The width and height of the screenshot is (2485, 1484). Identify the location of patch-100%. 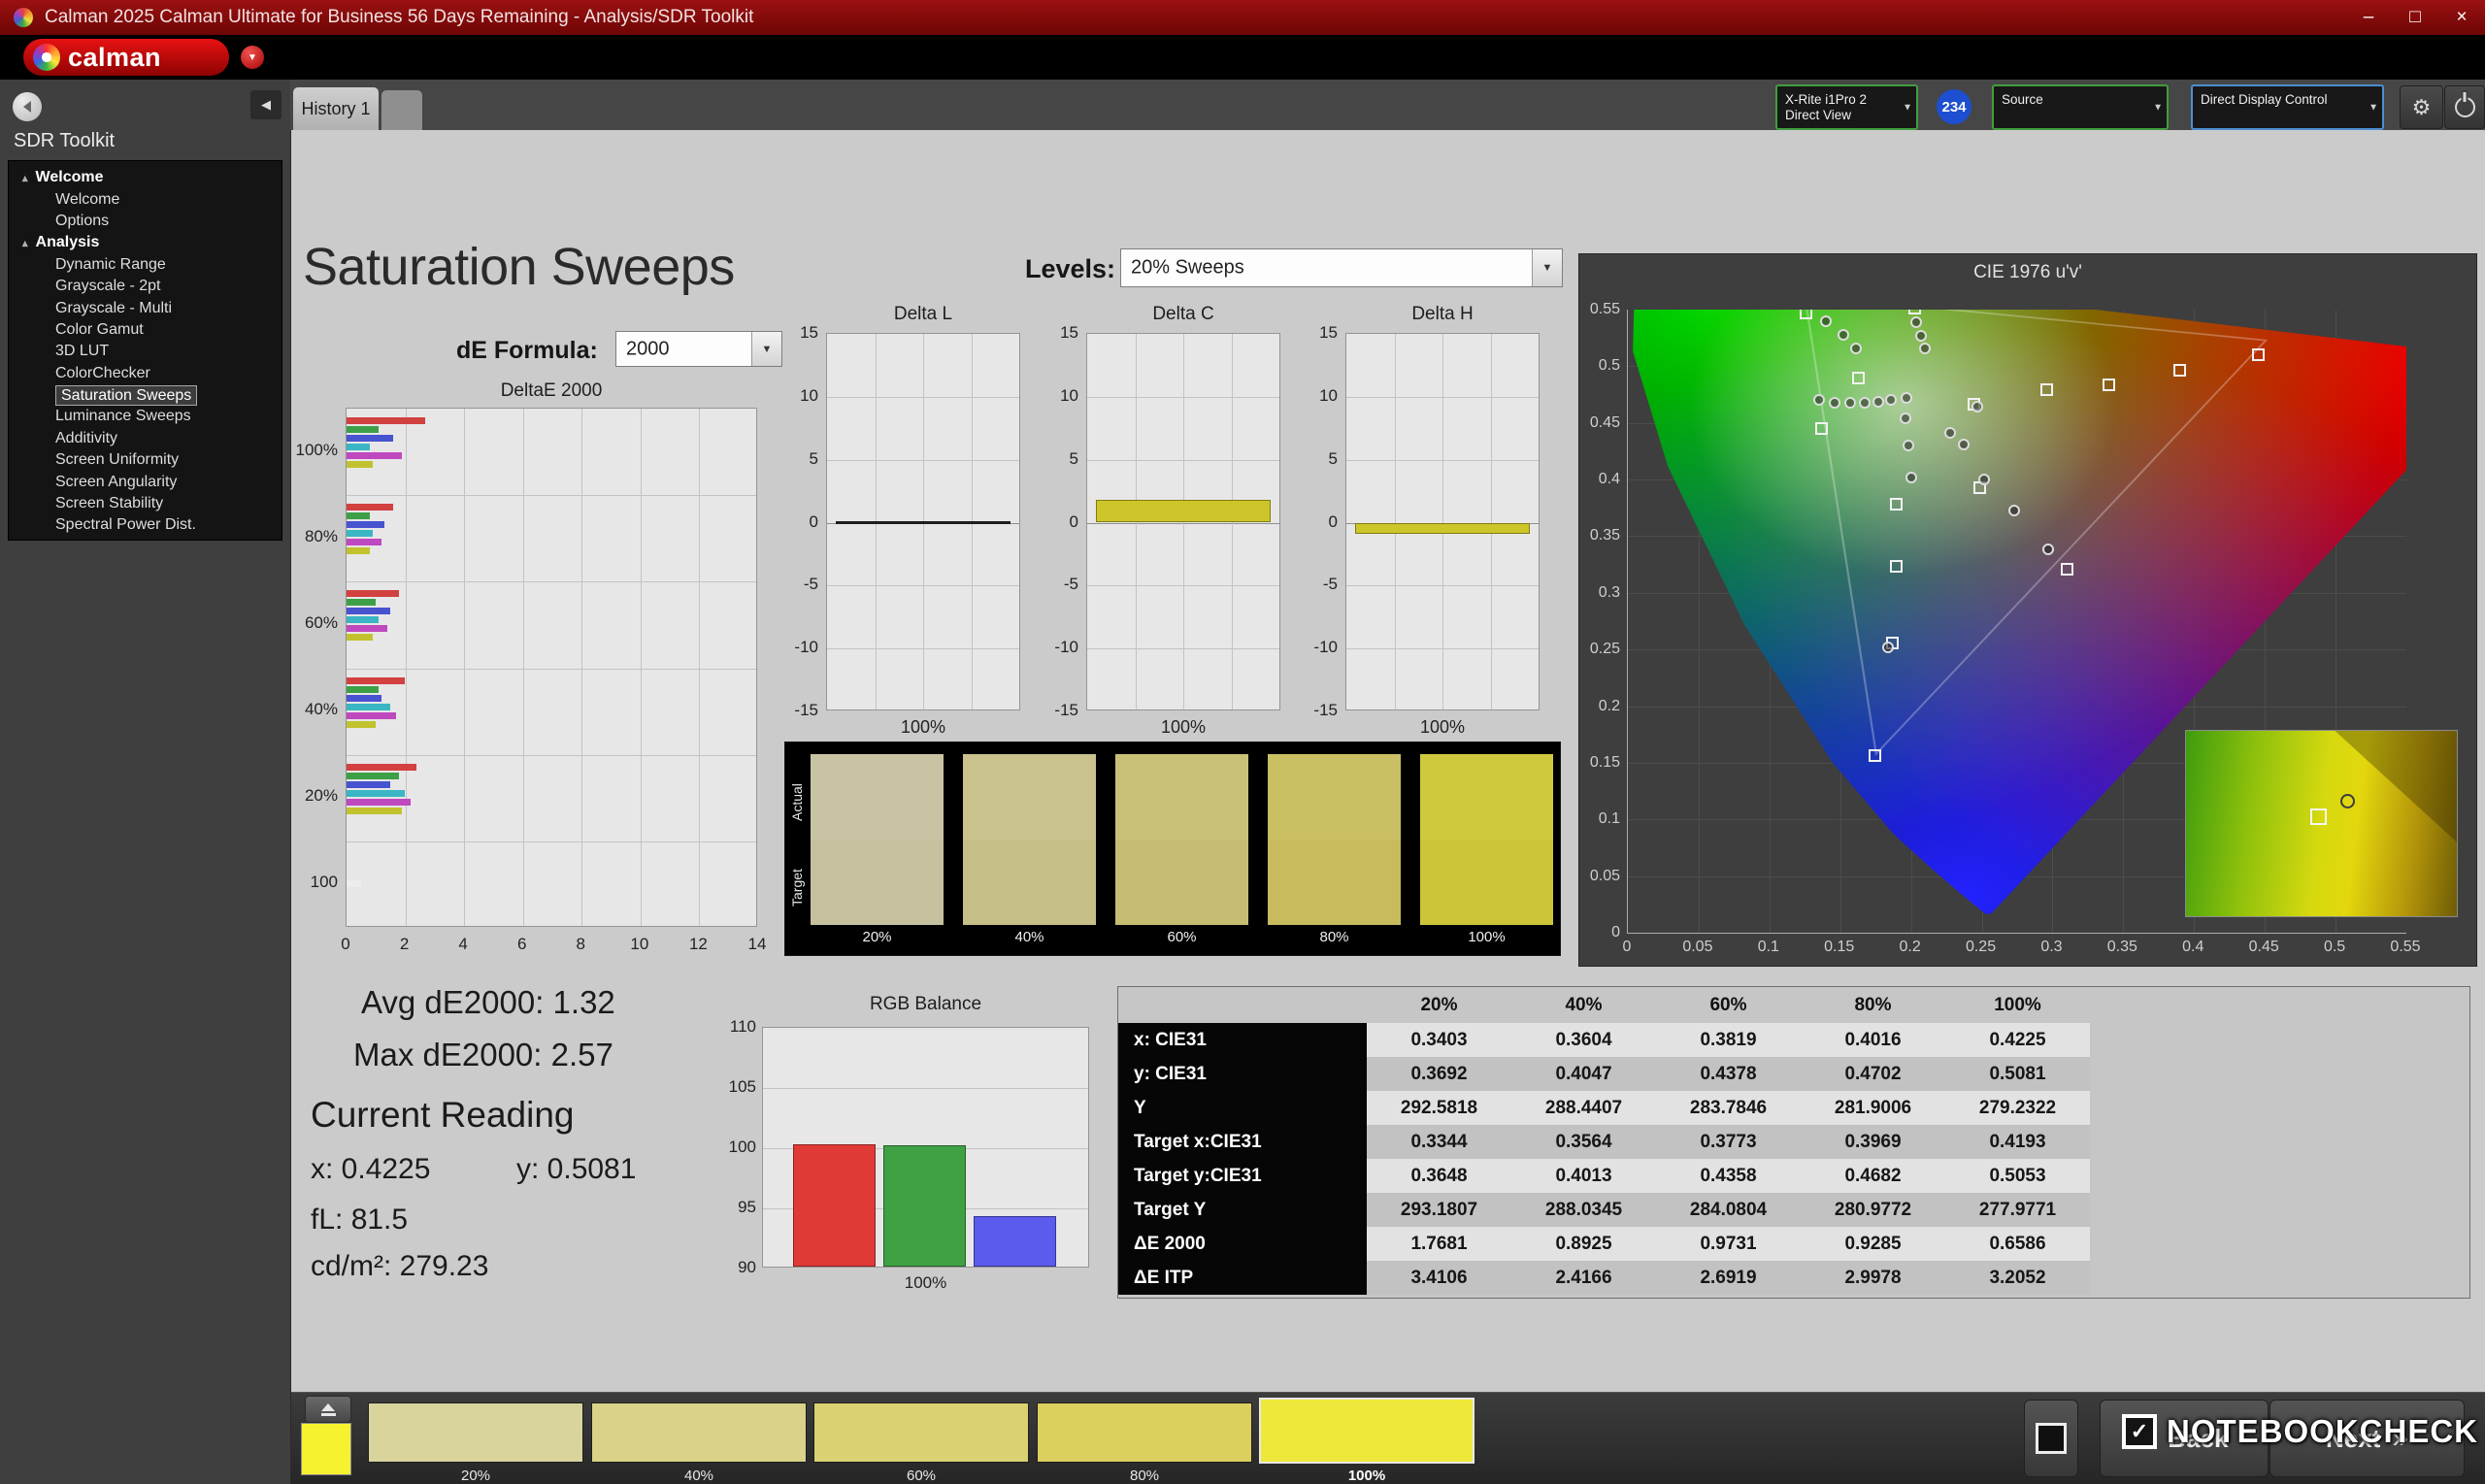
(1367, 1431).